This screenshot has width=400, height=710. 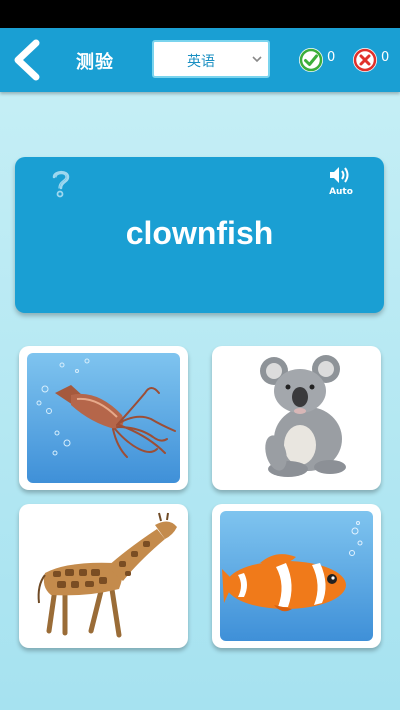 I want to click on answer-option-koala, so click(x=296, y=418).